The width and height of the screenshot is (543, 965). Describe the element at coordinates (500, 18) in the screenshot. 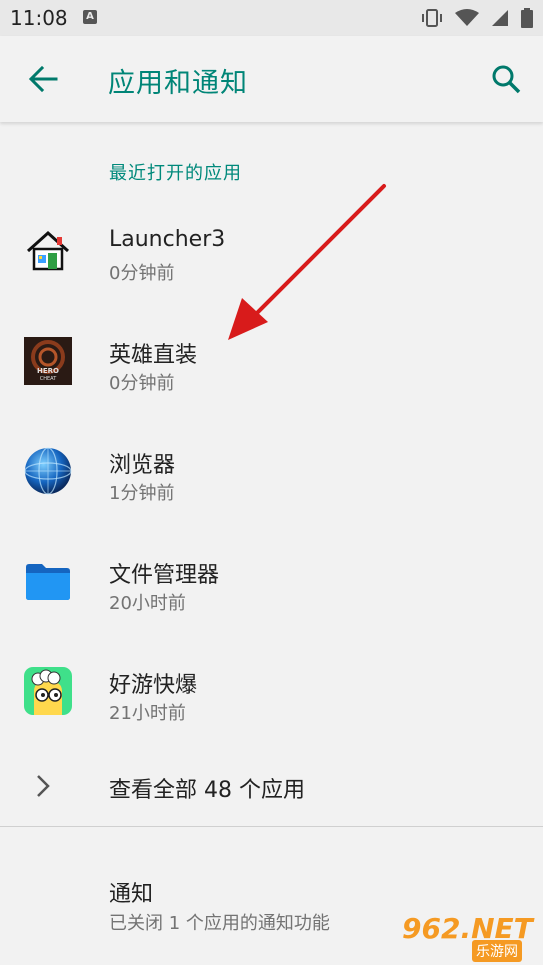

I see `signal-icon` at that location.